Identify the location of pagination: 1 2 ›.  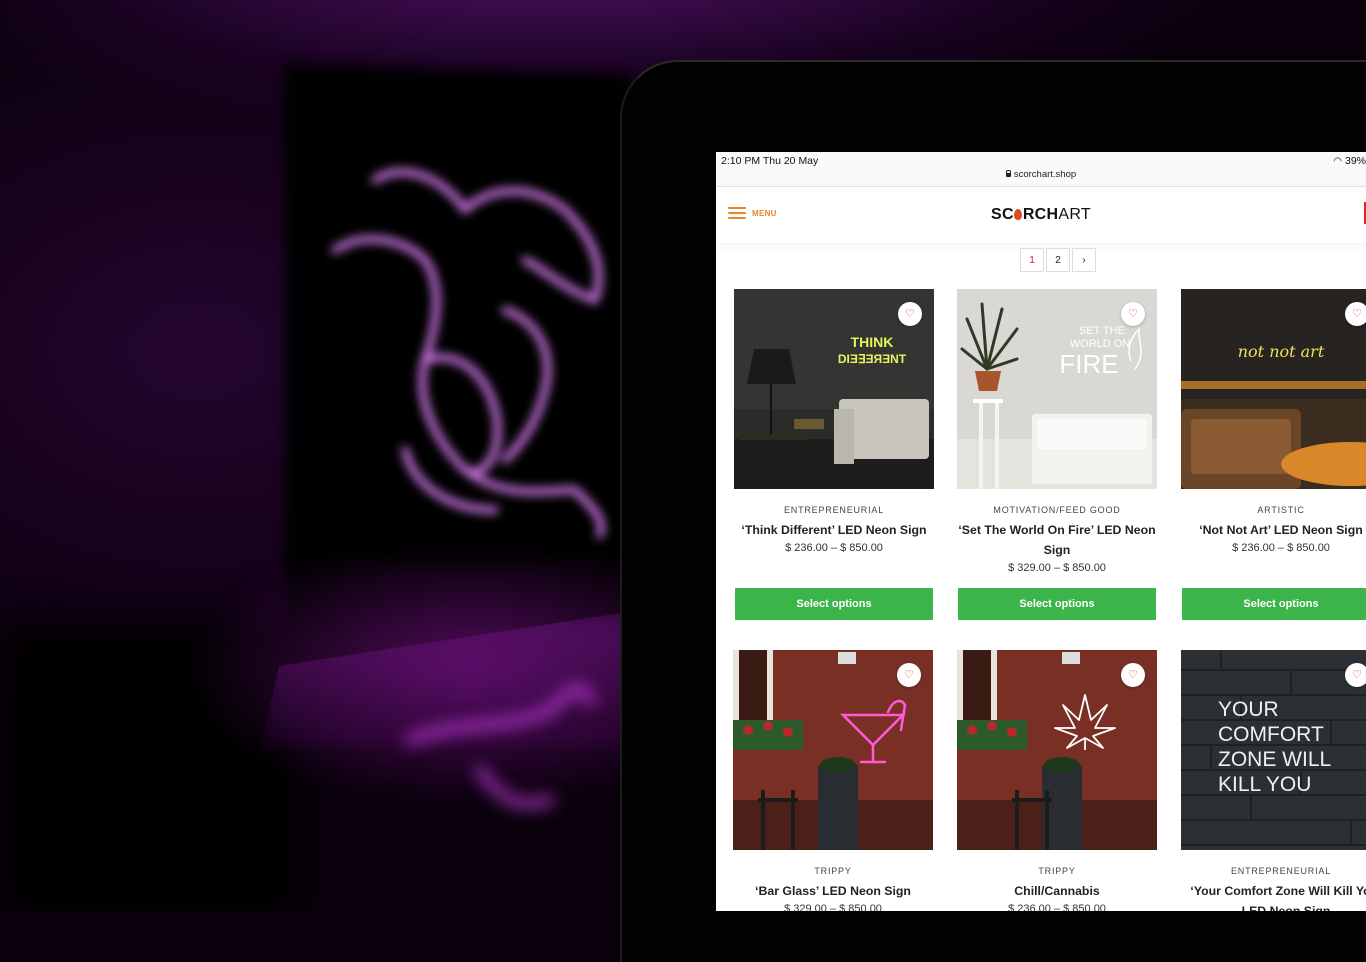
(1059, 260).